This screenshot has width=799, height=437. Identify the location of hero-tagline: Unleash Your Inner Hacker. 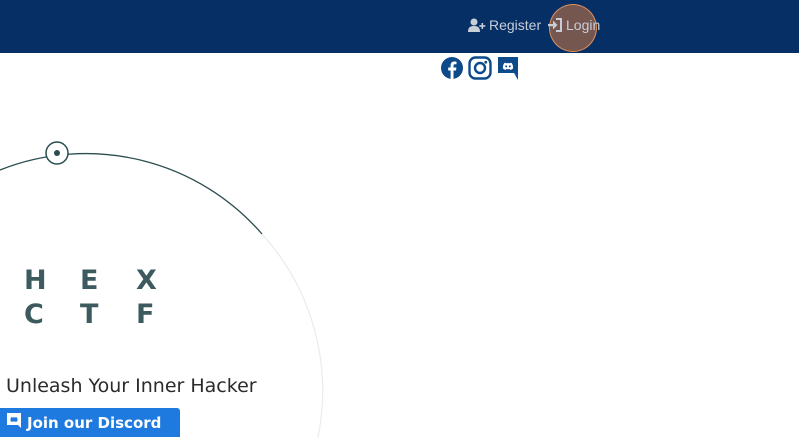
(131, 386).